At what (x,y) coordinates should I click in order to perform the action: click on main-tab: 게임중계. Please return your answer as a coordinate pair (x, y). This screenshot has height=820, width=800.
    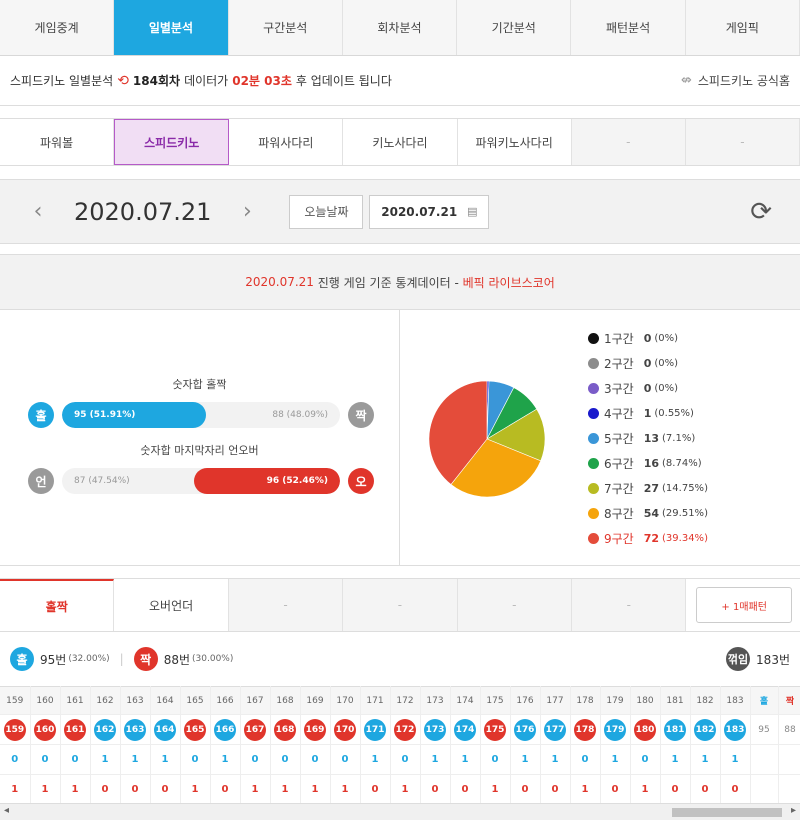
    Looking at the image, I should click on (57, 27).